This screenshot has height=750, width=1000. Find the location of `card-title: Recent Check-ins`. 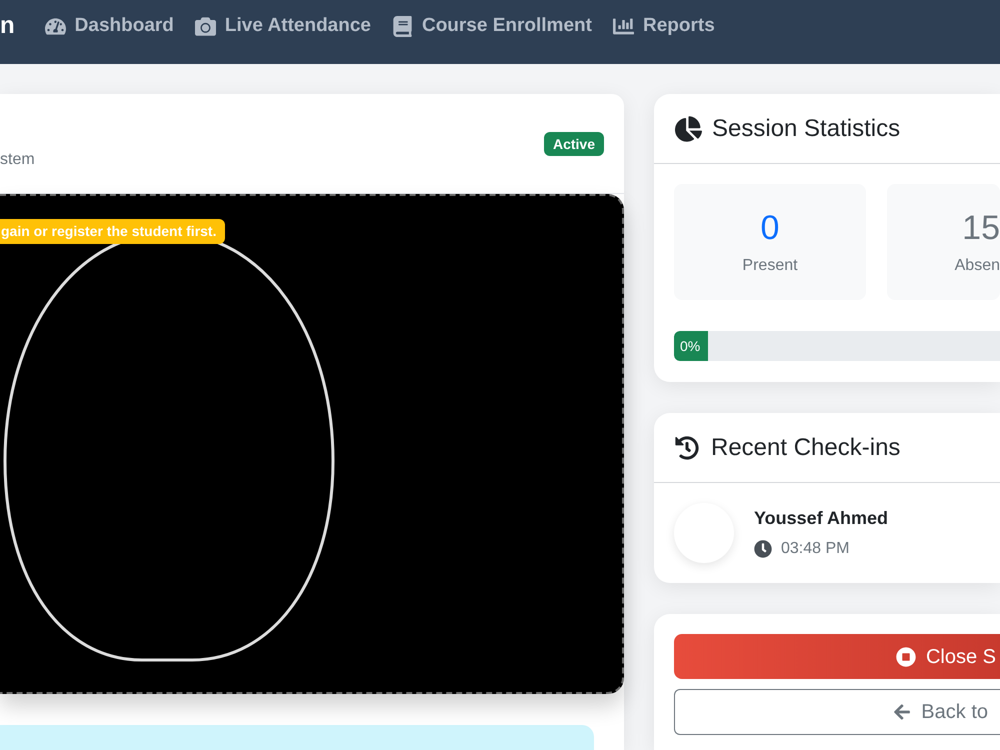

card-title: Recent Check-ins is located at coordinates (805, 447).